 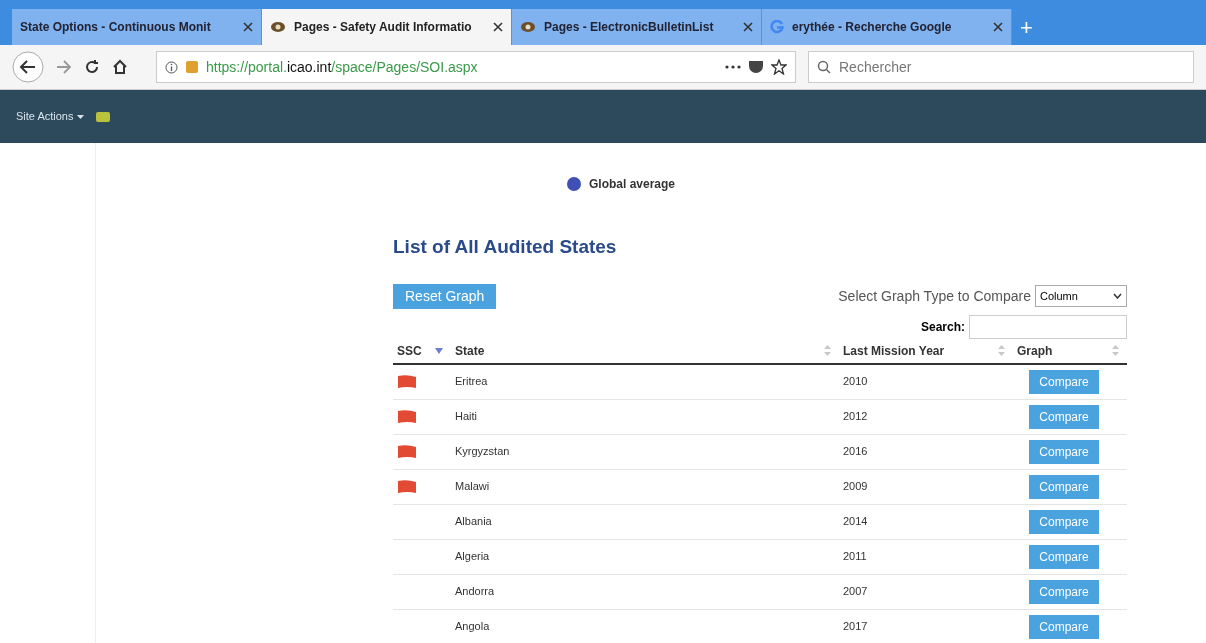 I want to click on search-placeholder: Rechercher, so click(x=875, y=67).